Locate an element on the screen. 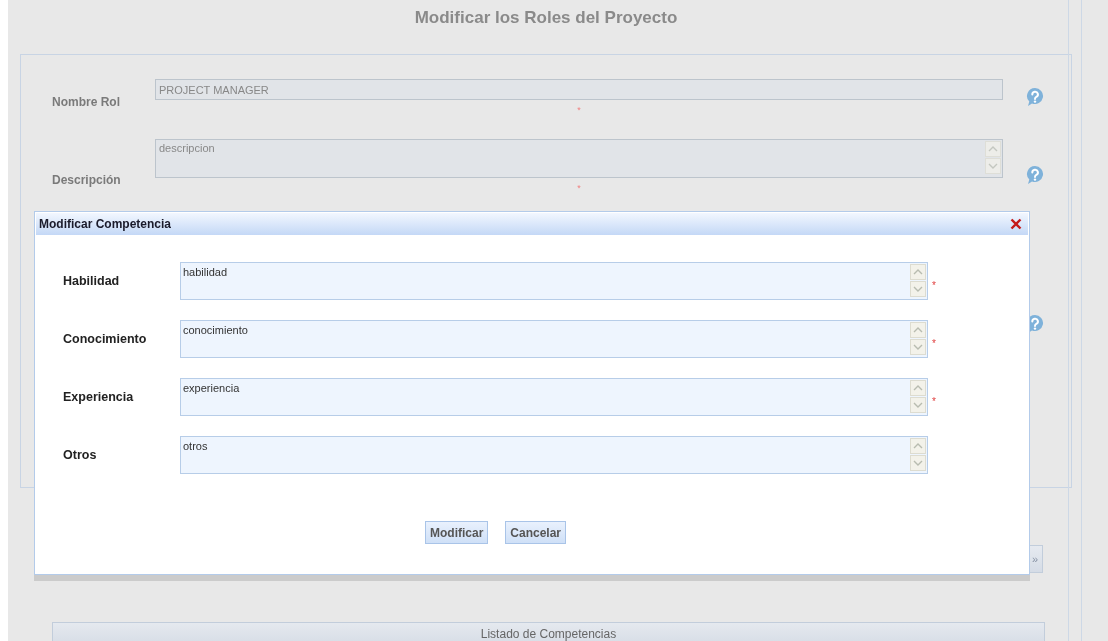  field-label: Habilidad is located at coordinates (92, 281).